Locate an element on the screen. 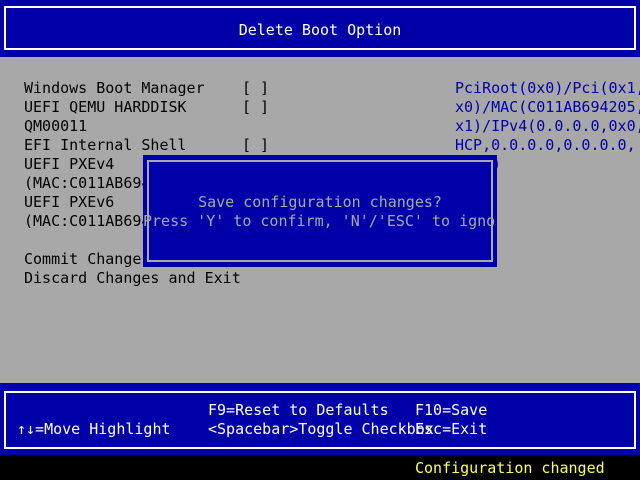 The height and width of the screenshot is (480, 640). boot-option-uefi-qemu-harddisk-line2: QM00011 is located at coordinates (56, 126).